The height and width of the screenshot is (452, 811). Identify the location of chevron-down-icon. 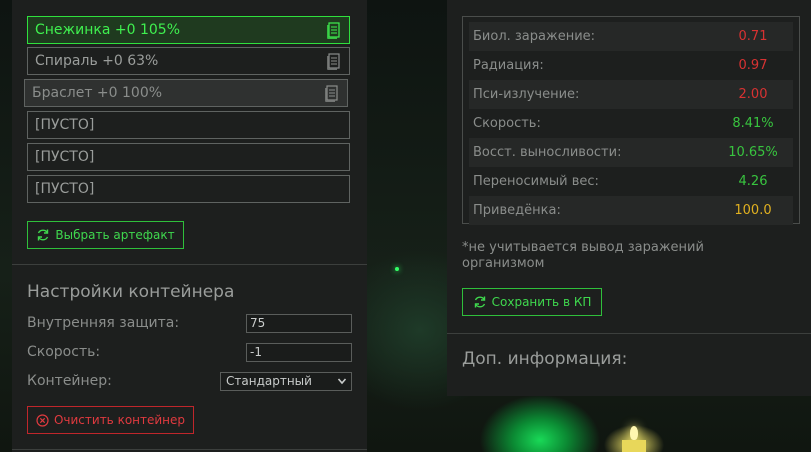
(342, 381).